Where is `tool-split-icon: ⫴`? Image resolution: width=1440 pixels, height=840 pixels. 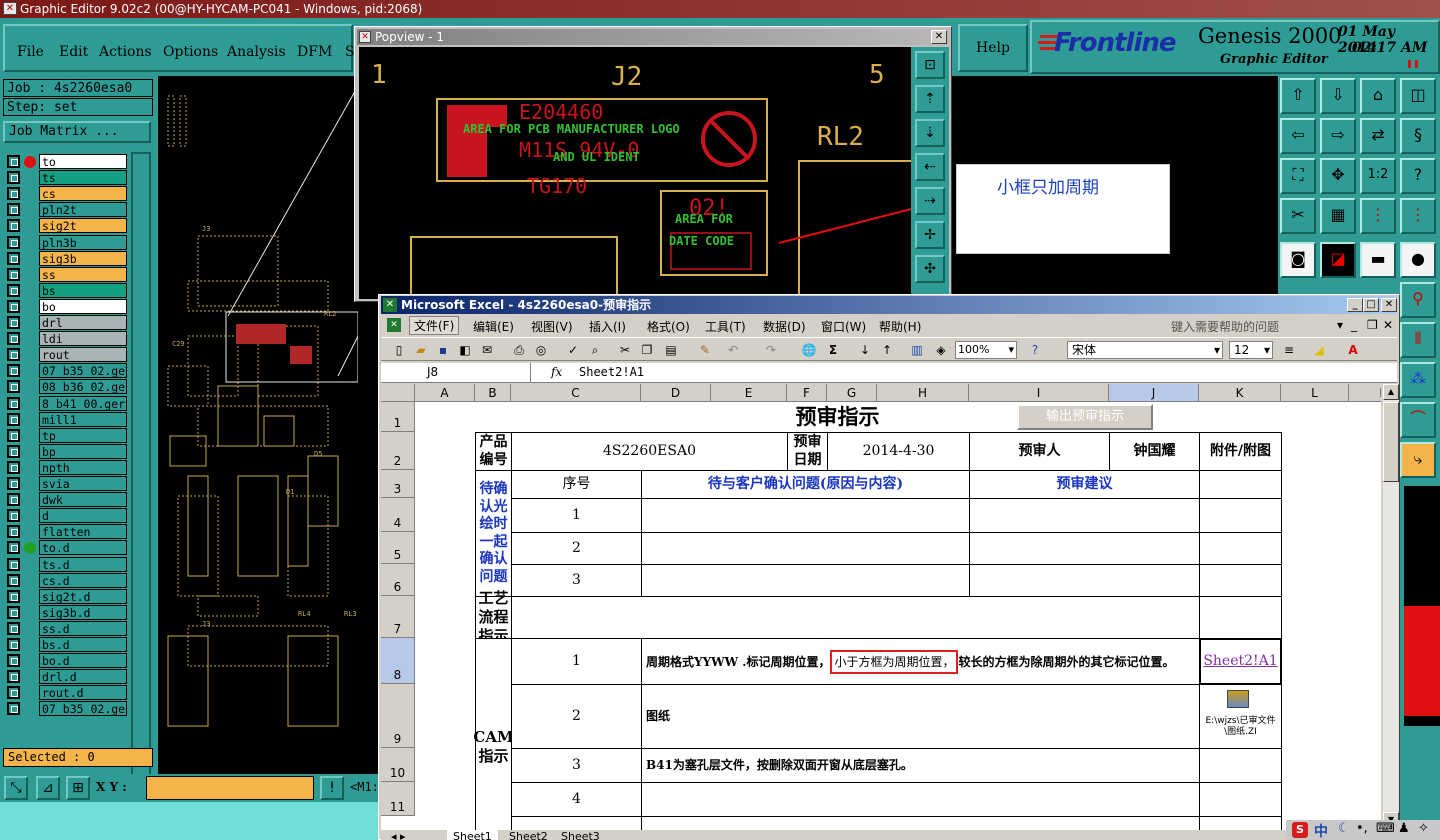 tool-split-icon: ⫴ is located at coordinates (1418, 340).